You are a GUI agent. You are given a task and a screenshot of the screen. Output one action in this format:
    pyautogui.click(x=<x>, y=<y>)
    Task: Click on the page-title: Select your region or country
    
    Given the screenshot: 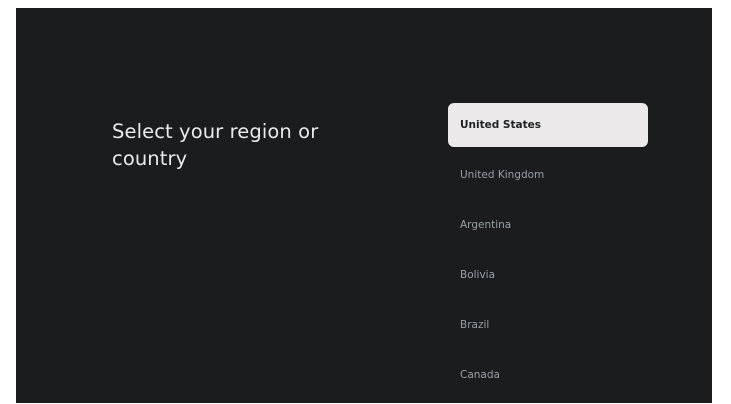 What is the action you would take?
    pyautogui.click(x=215, y=145)
    